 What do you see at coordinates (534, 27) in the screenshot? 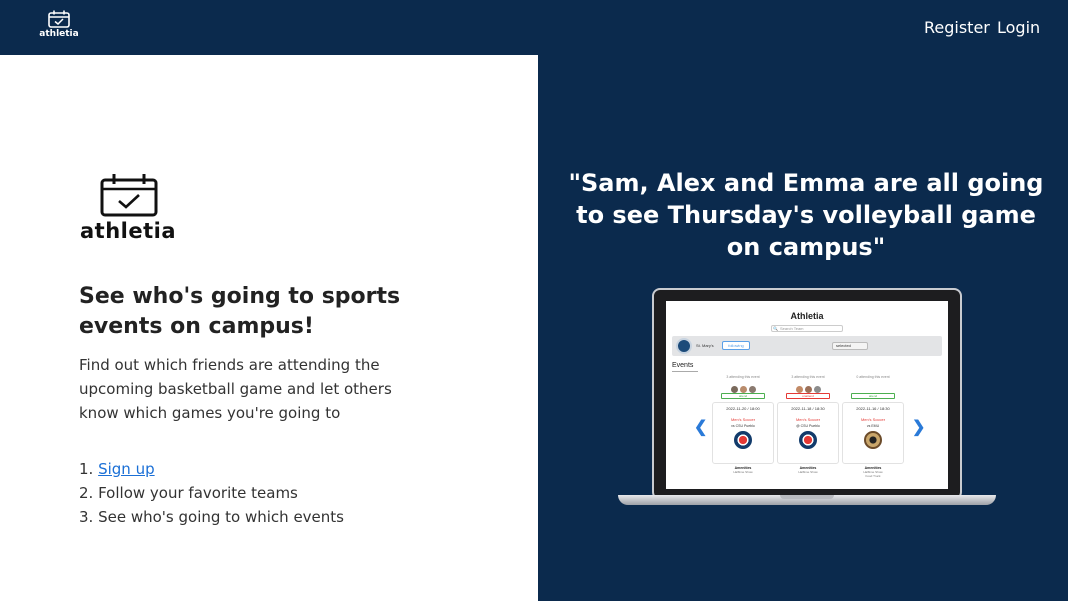
I see `top-navbar: athletia Register Login` at bounding box center [534, 27].